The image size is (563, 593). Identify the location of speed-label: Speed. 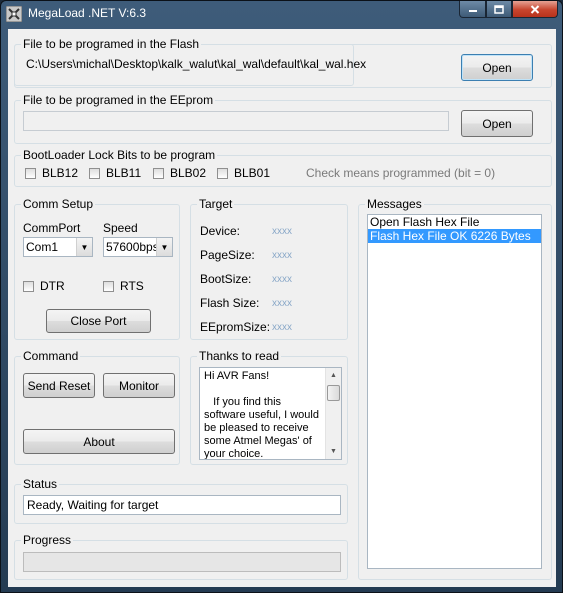
(120, 228).